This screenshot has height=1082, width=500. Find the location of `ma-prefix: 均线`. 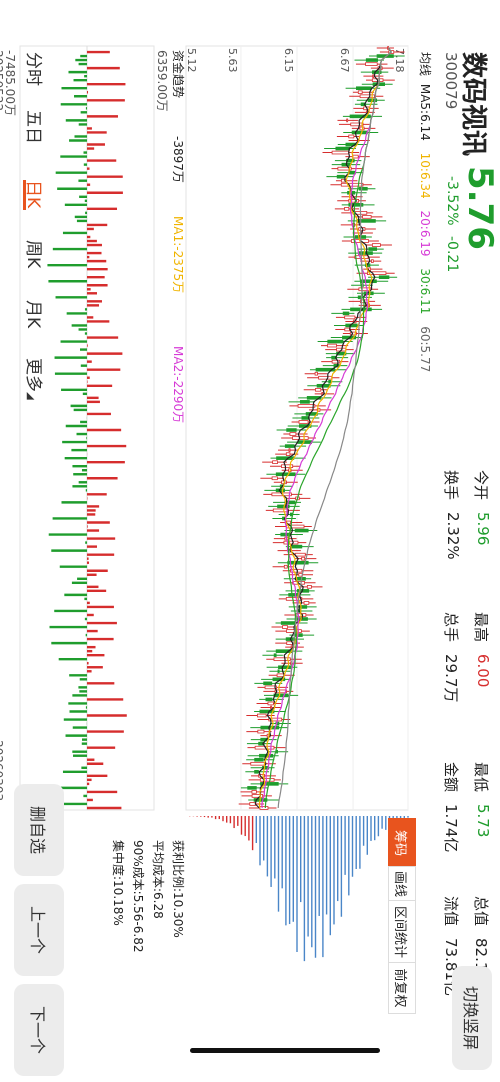

ma-prefix: 均线 is located at coordinates (425, 64).